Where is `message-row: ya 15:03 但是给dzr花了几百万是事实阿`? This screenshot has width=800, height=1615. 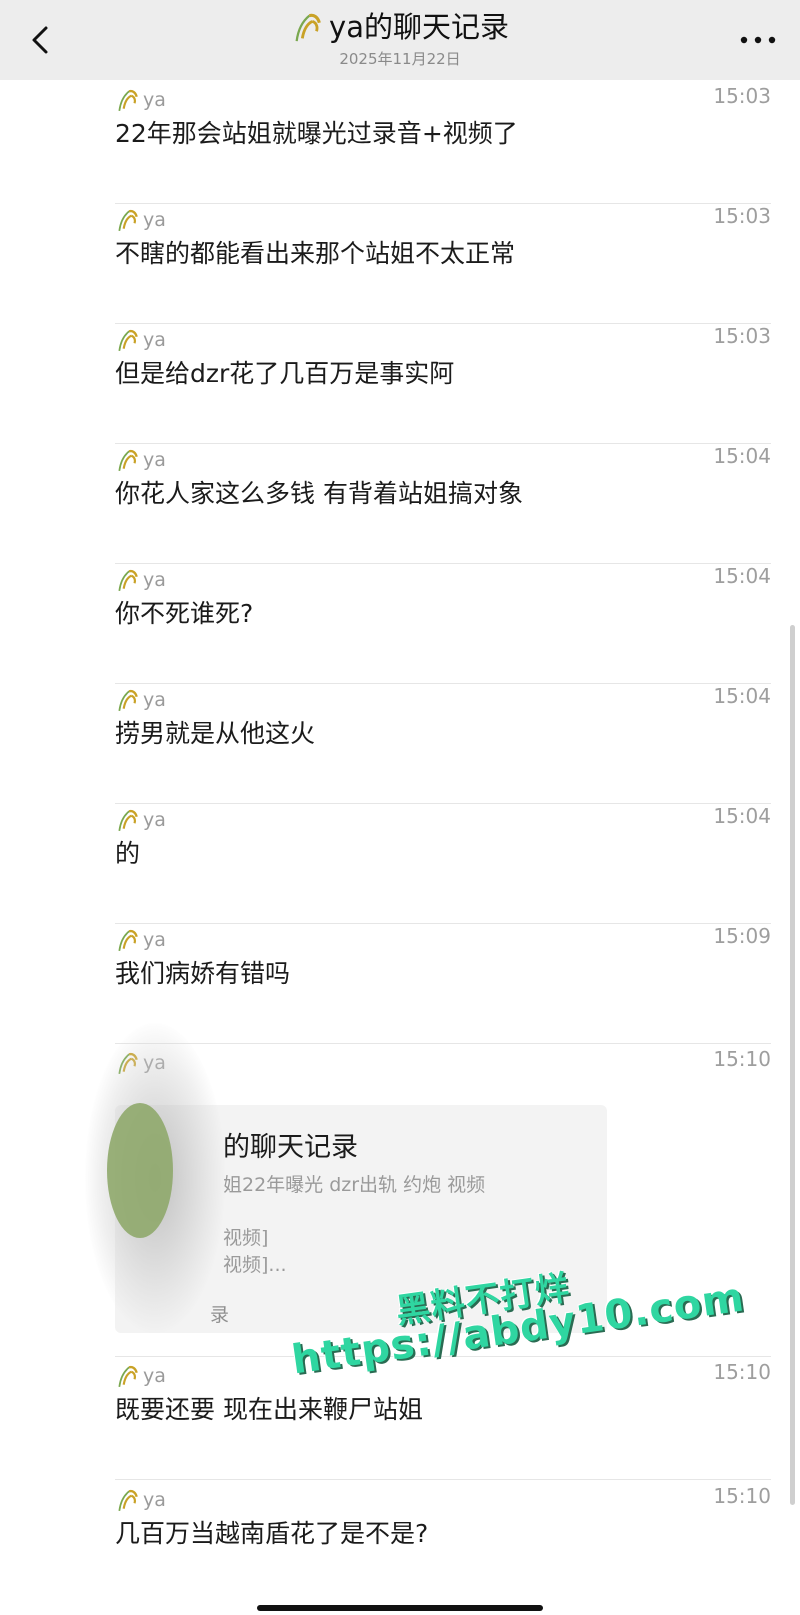
message-row: ya 15:03 但是给dzr花了几百万是事实阿 is located at coordinates (443, 382).